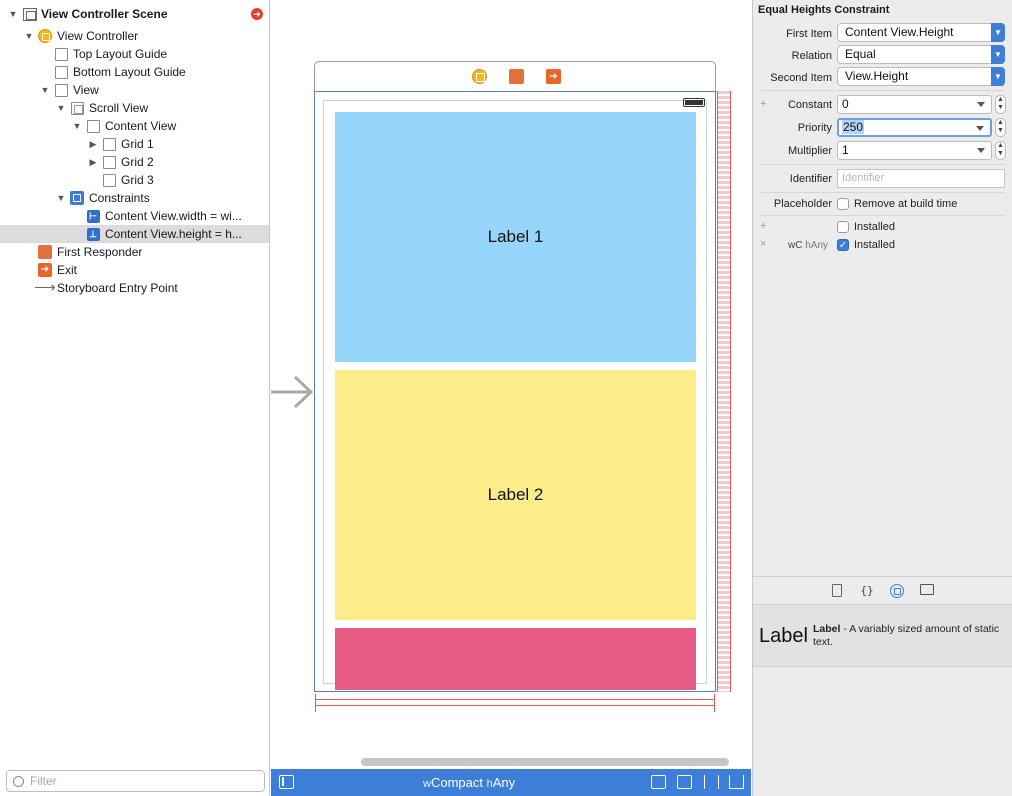 This screenshot has width=1012, height=796. Describe the element at coordinates (1000, 127) in the screenshot. I see `priority-stepper: ▲ ▼` at that location.